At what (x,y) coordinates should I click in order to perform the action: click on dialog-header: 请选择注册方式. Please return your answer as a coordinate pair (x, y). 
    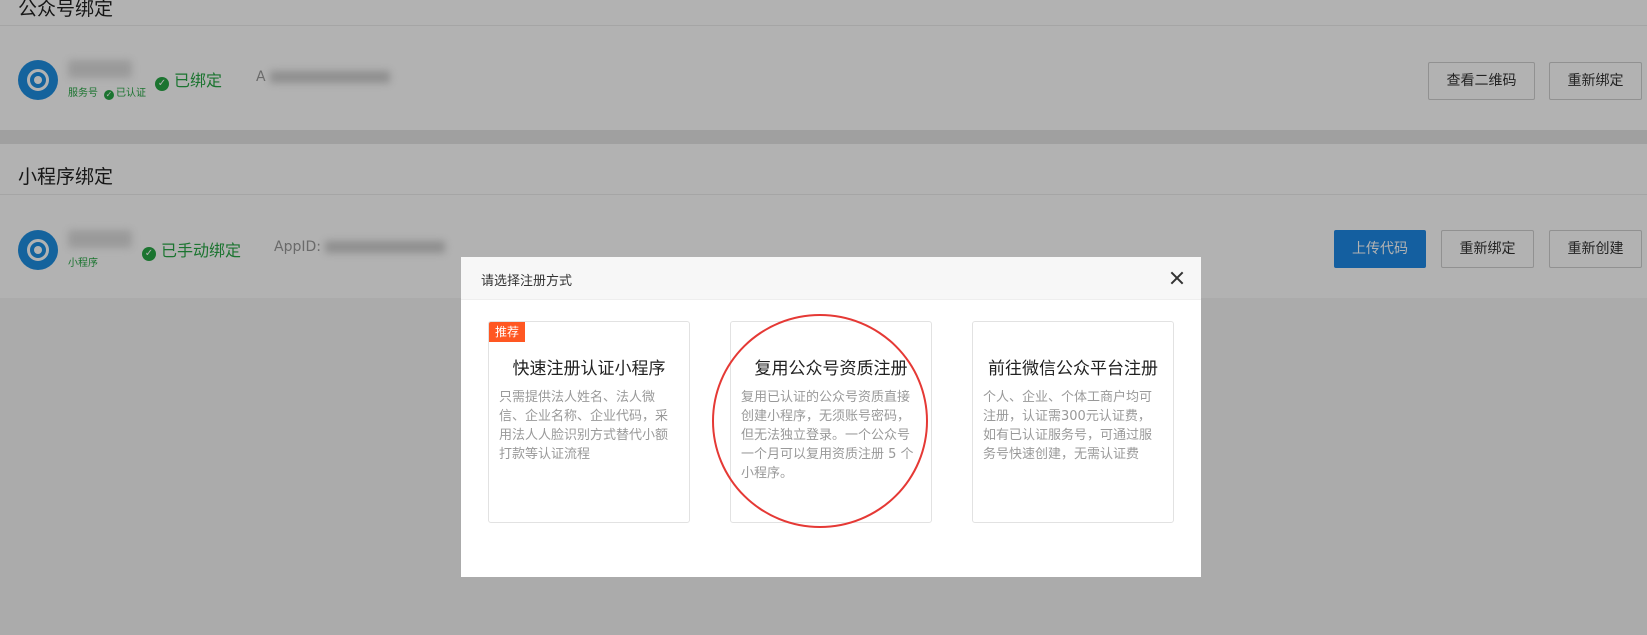
    Looking at the image, I should click on (831, 278).